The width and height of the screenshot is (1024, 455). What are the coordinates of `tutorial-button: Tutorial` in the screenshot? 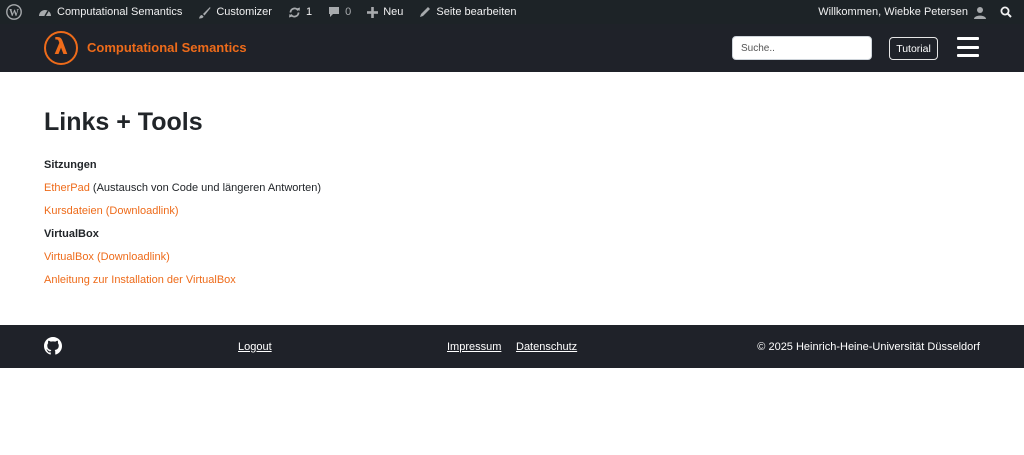 It's located at (913, 48).